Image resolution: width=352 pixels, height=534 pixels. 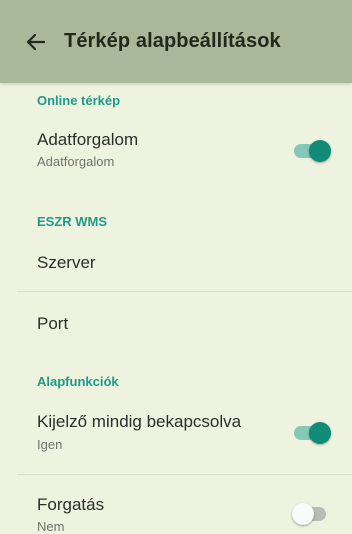 I want to click on section-header-online-map: Online térkép, so click(x=79, y=100).